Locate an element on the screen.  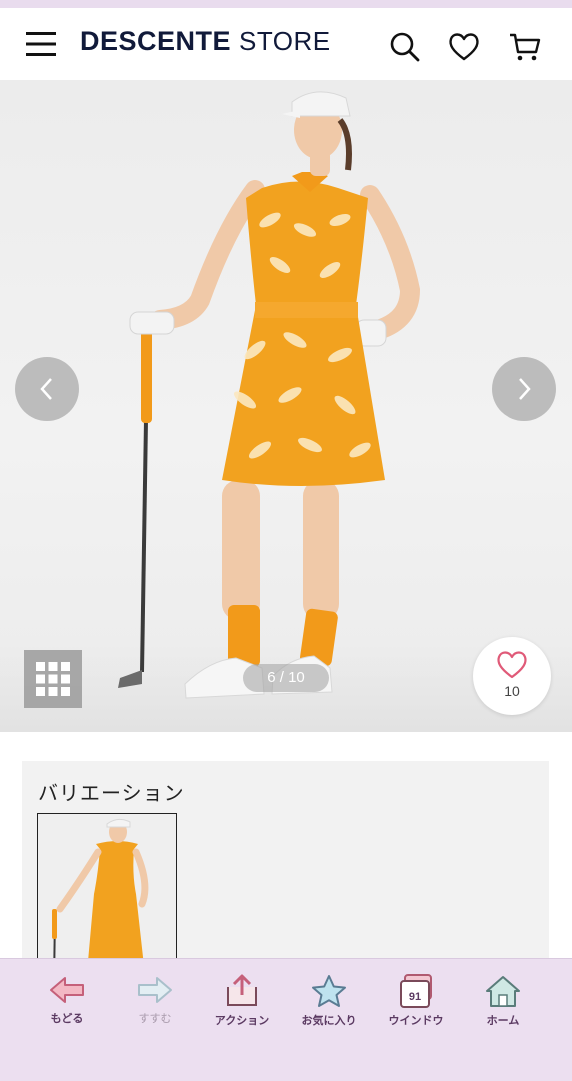
thumbnail-grid-button is located at coordinates (53, 679).